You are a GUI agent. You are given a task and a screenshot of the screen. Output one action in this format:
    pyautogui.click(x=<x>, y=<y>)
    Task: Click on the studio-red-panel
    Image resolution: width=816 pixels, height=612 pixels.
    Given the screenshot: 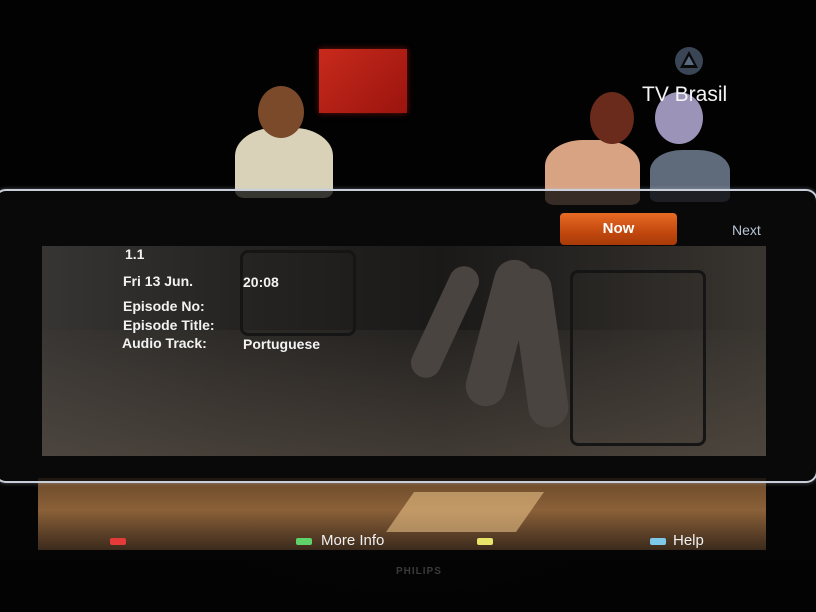 What is the action you would take?
    pyautogui.click(x=363, y=81)
    